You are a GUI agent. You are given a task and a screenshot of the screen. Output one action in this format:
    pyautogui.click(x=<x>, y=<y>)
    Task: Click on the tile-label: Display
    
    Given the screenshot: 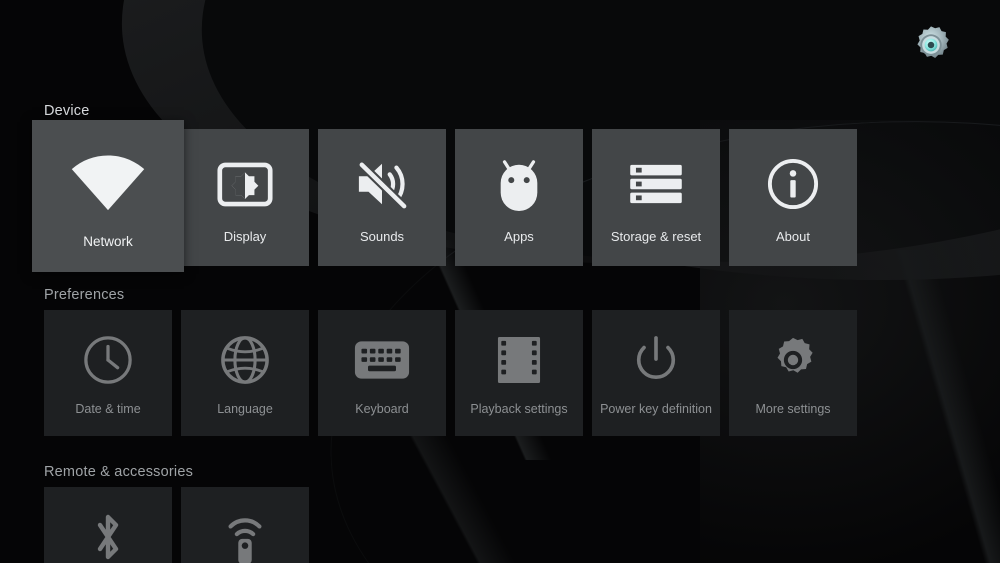 What is the action you would take?
    pyautogui.click(x=245, y=236)
    